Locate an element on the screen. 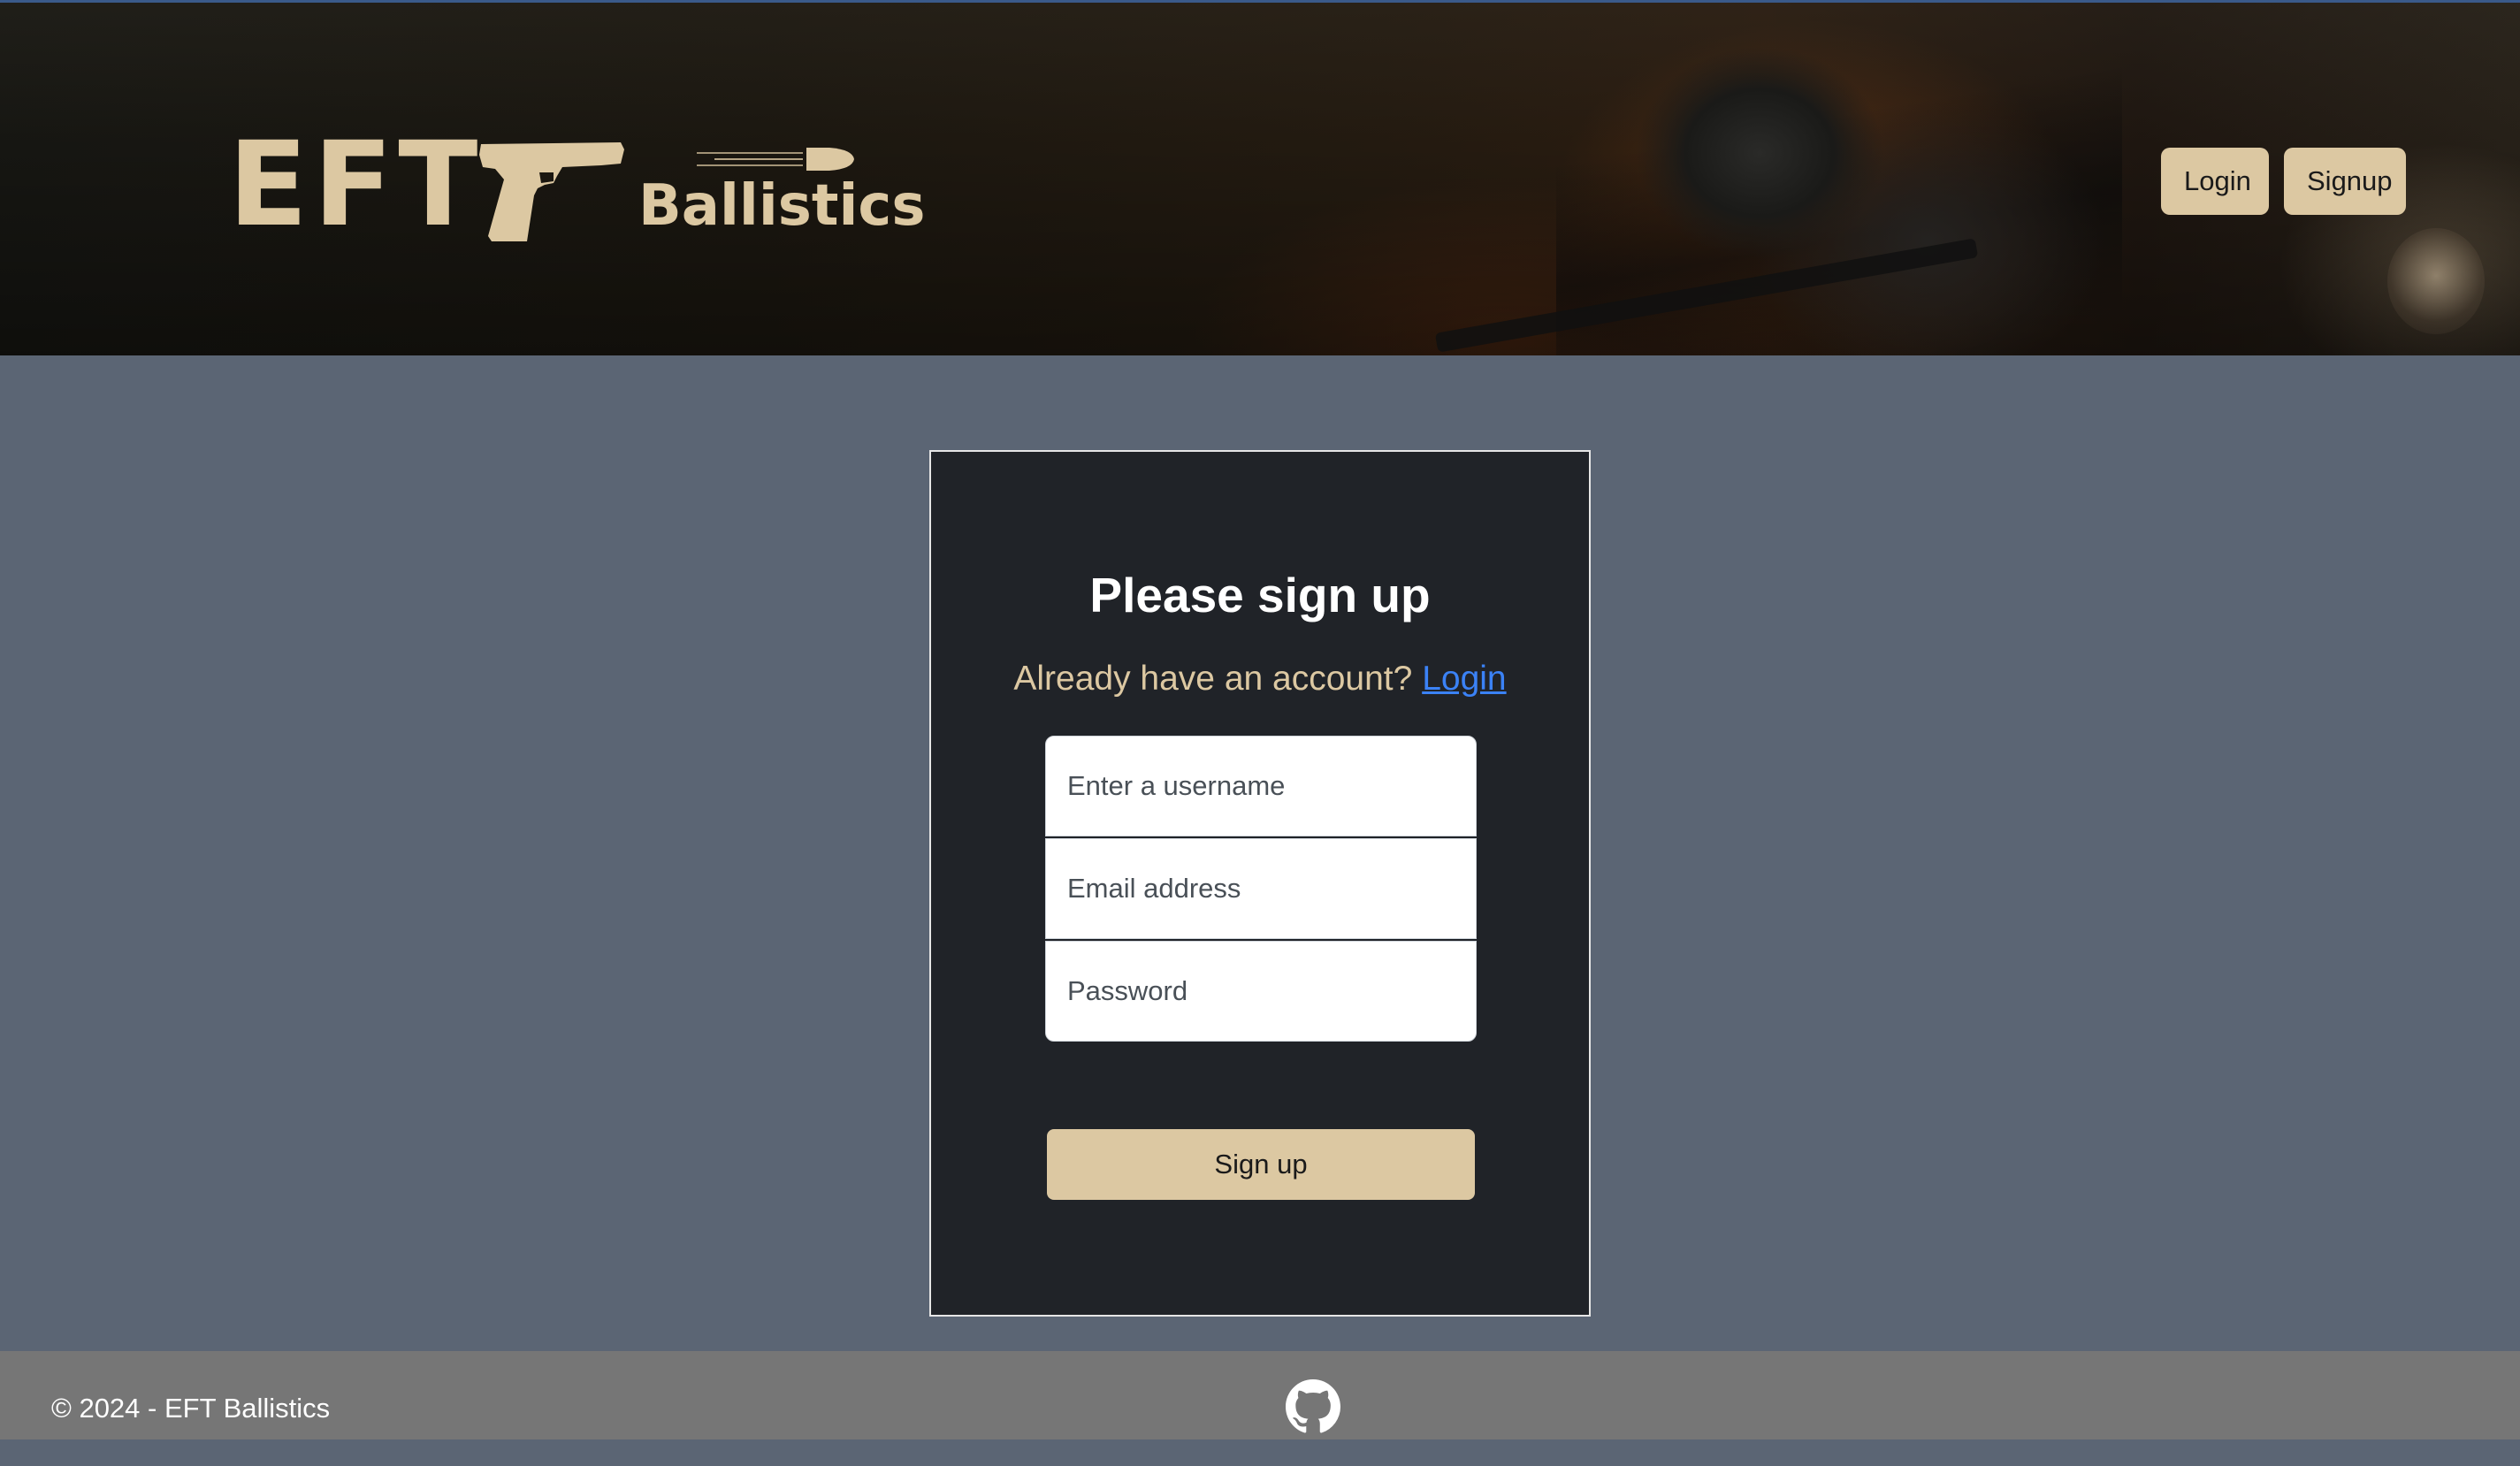 Image resolution: width=2520 pixels, height=1466 pixels. site-logo: EFT Ballistics is located at coordinates (576, 185).